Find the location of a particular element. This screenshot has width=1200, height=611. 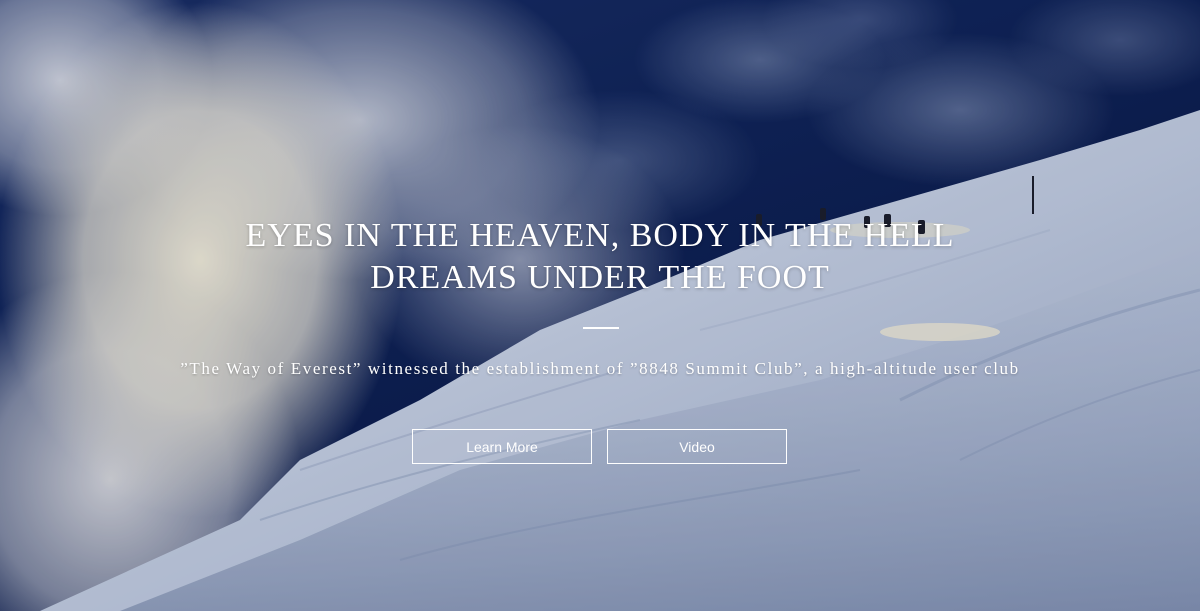

video-button: Video is located at coordinates (697, 446).